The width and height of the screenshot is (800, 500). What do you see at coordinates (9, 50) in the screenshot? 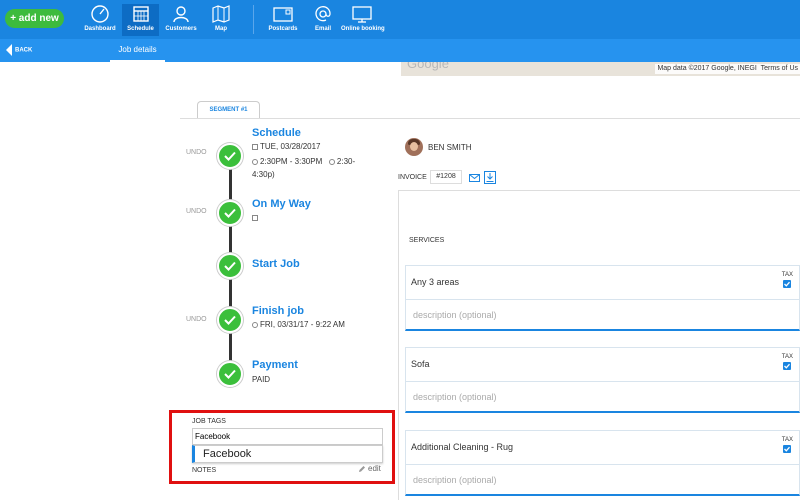
I see `back-arrow-icon` at bounding box center [9, 50].